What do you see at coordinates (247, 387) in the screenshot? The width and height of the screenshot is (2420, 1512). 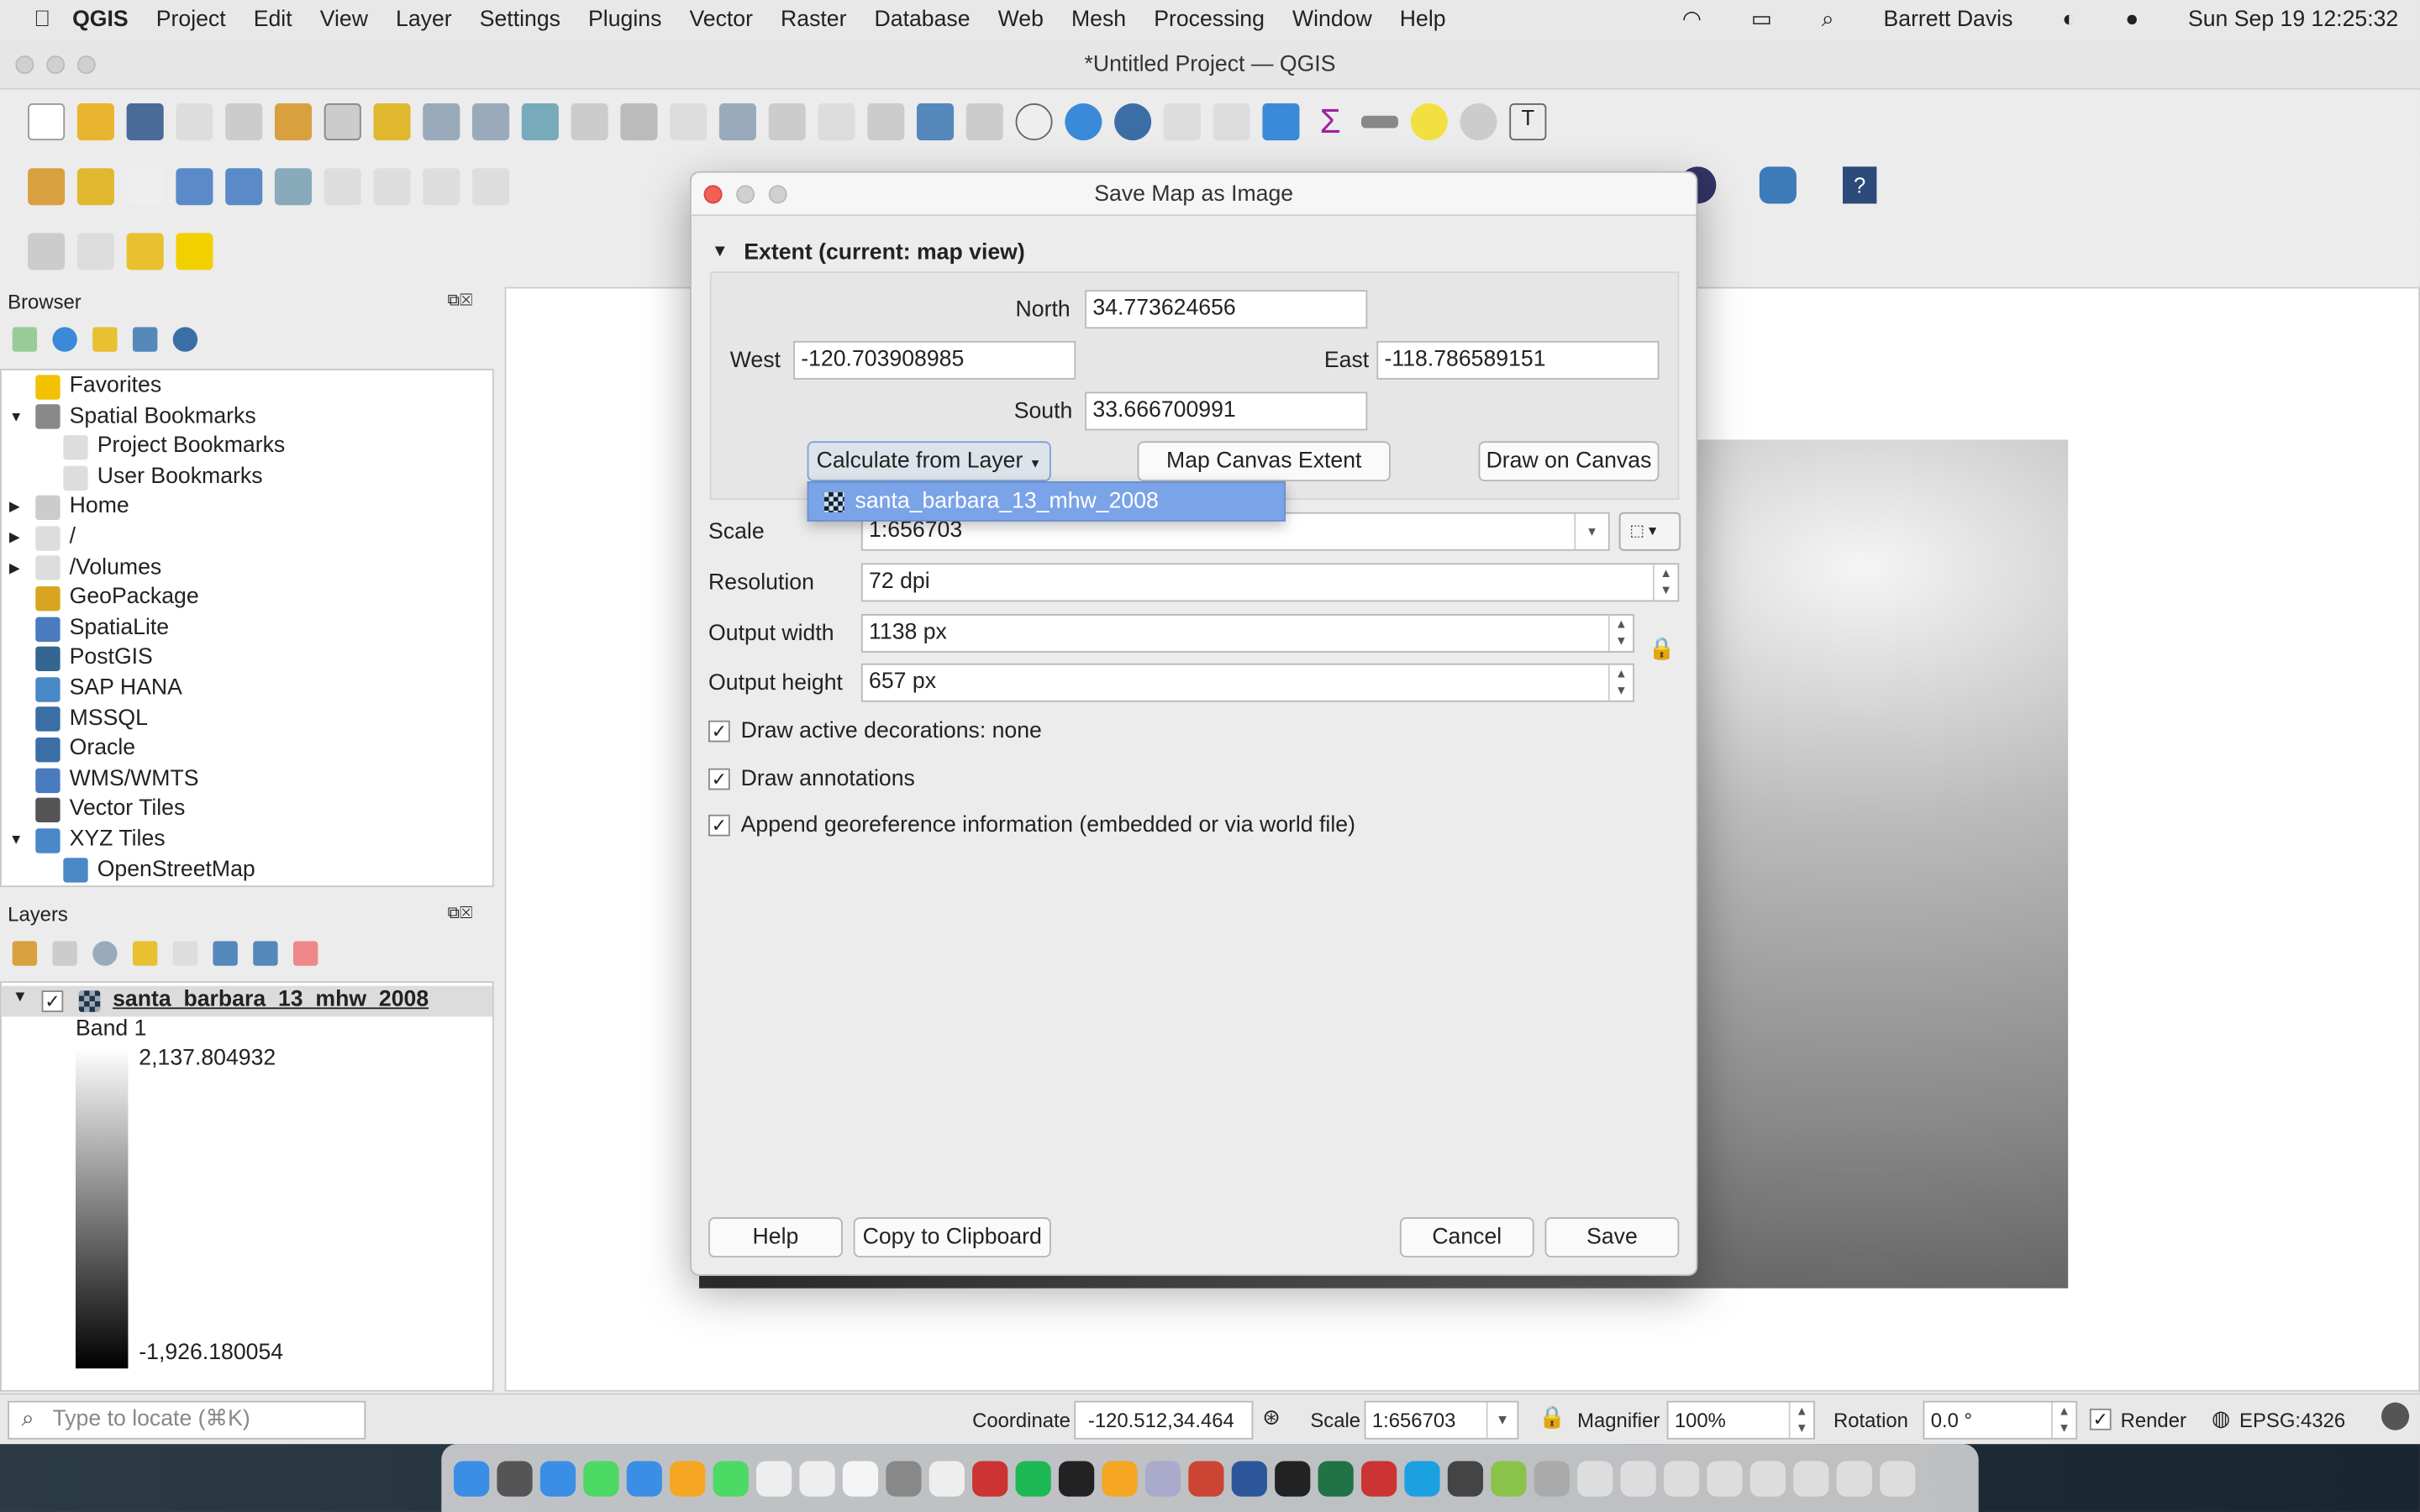 I see `browser-item: Favorites` at bounding box center [247, 387].